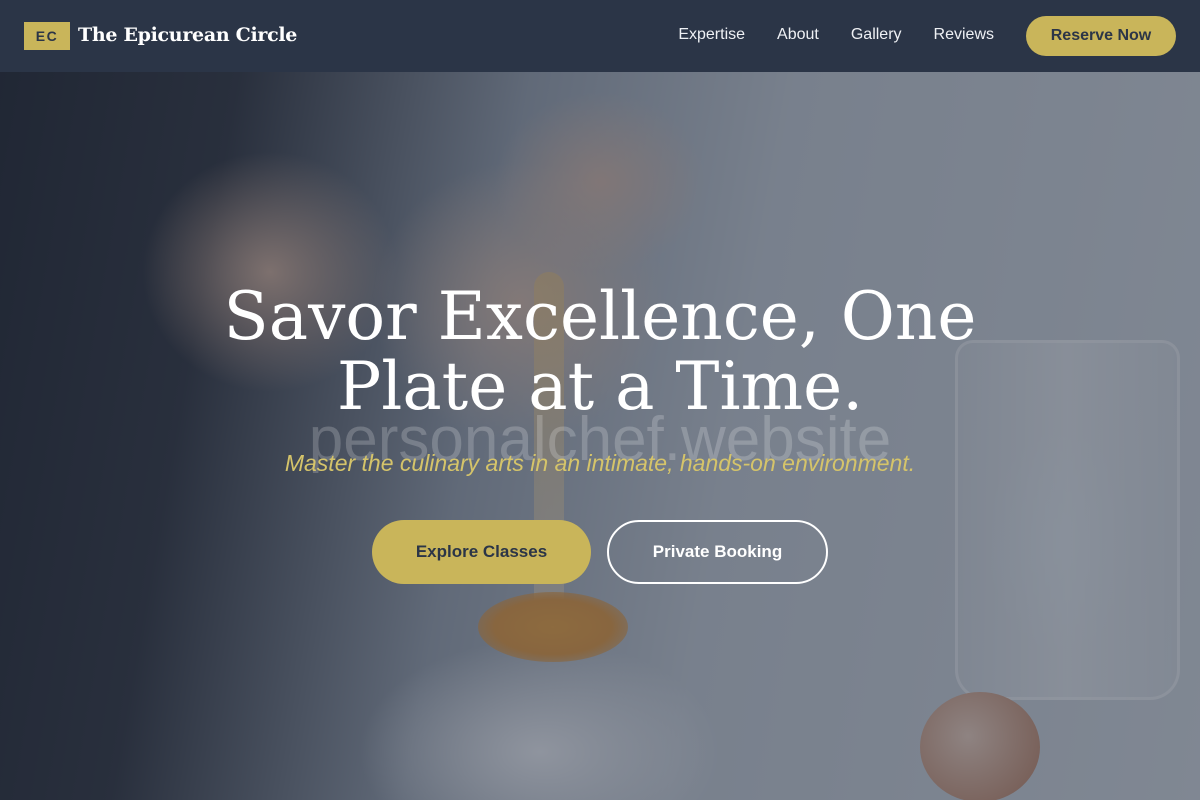  What do you see at coordinates (836, 35) in the screenshot?
I see `nav-links: Expertise About Gallery Reviews` at bounding box center [836, 35].